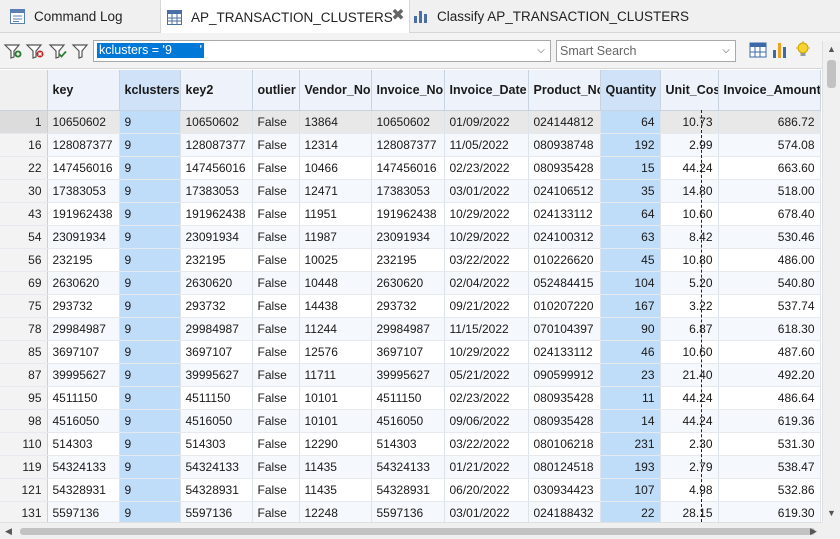 The height and width of the screenshot is (539, 840). I want to click on cell-vendor-no: 12290, so click(335, 444).